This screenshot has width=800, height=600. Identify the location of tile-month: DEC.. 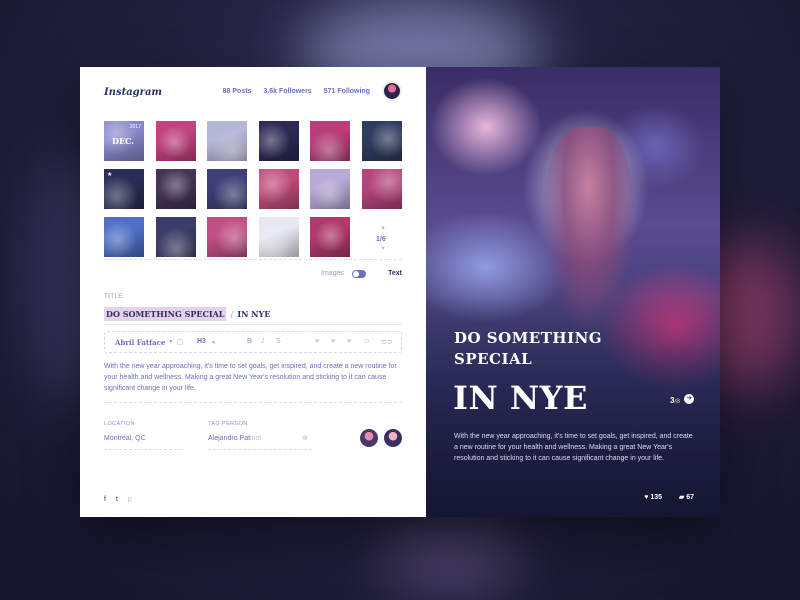
(123, 141).